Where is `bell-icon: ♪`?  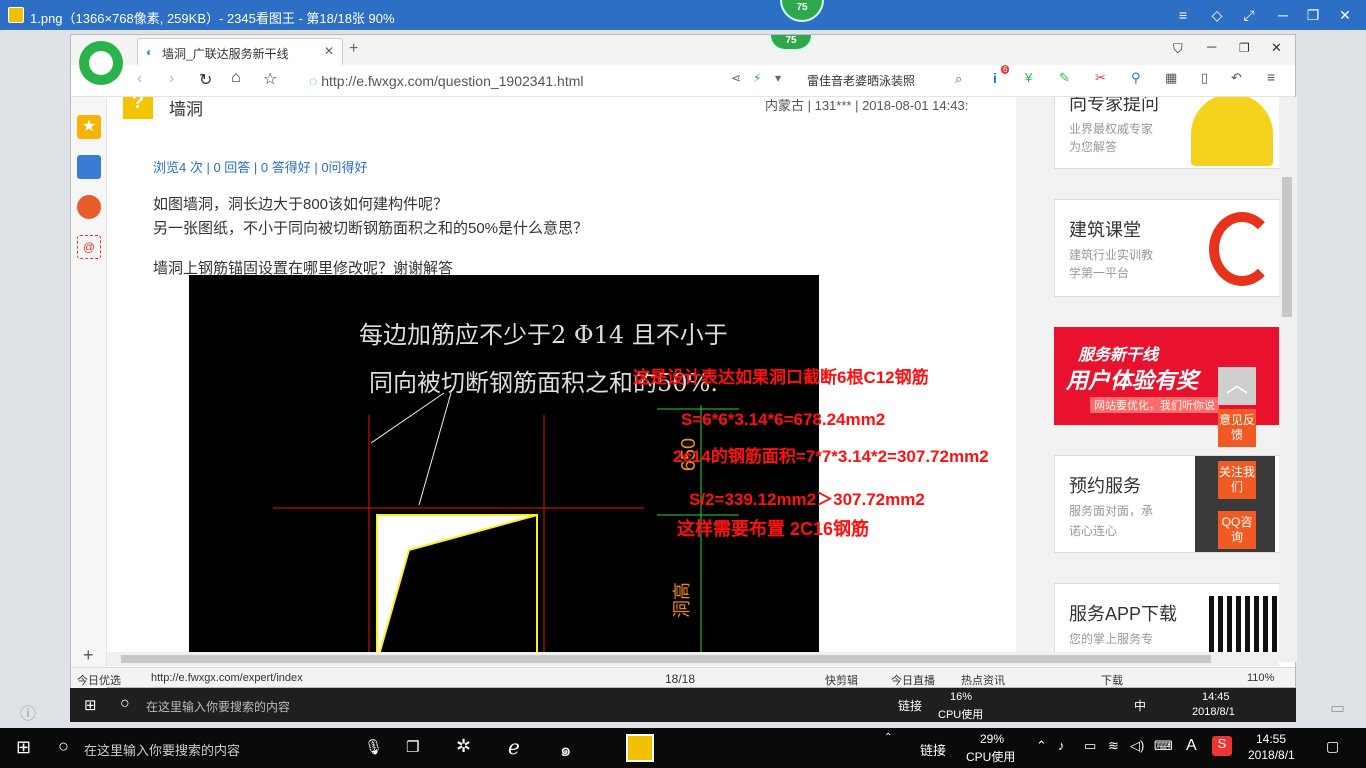
bell-icon: ♪ is located at coordinates (1061, 745).